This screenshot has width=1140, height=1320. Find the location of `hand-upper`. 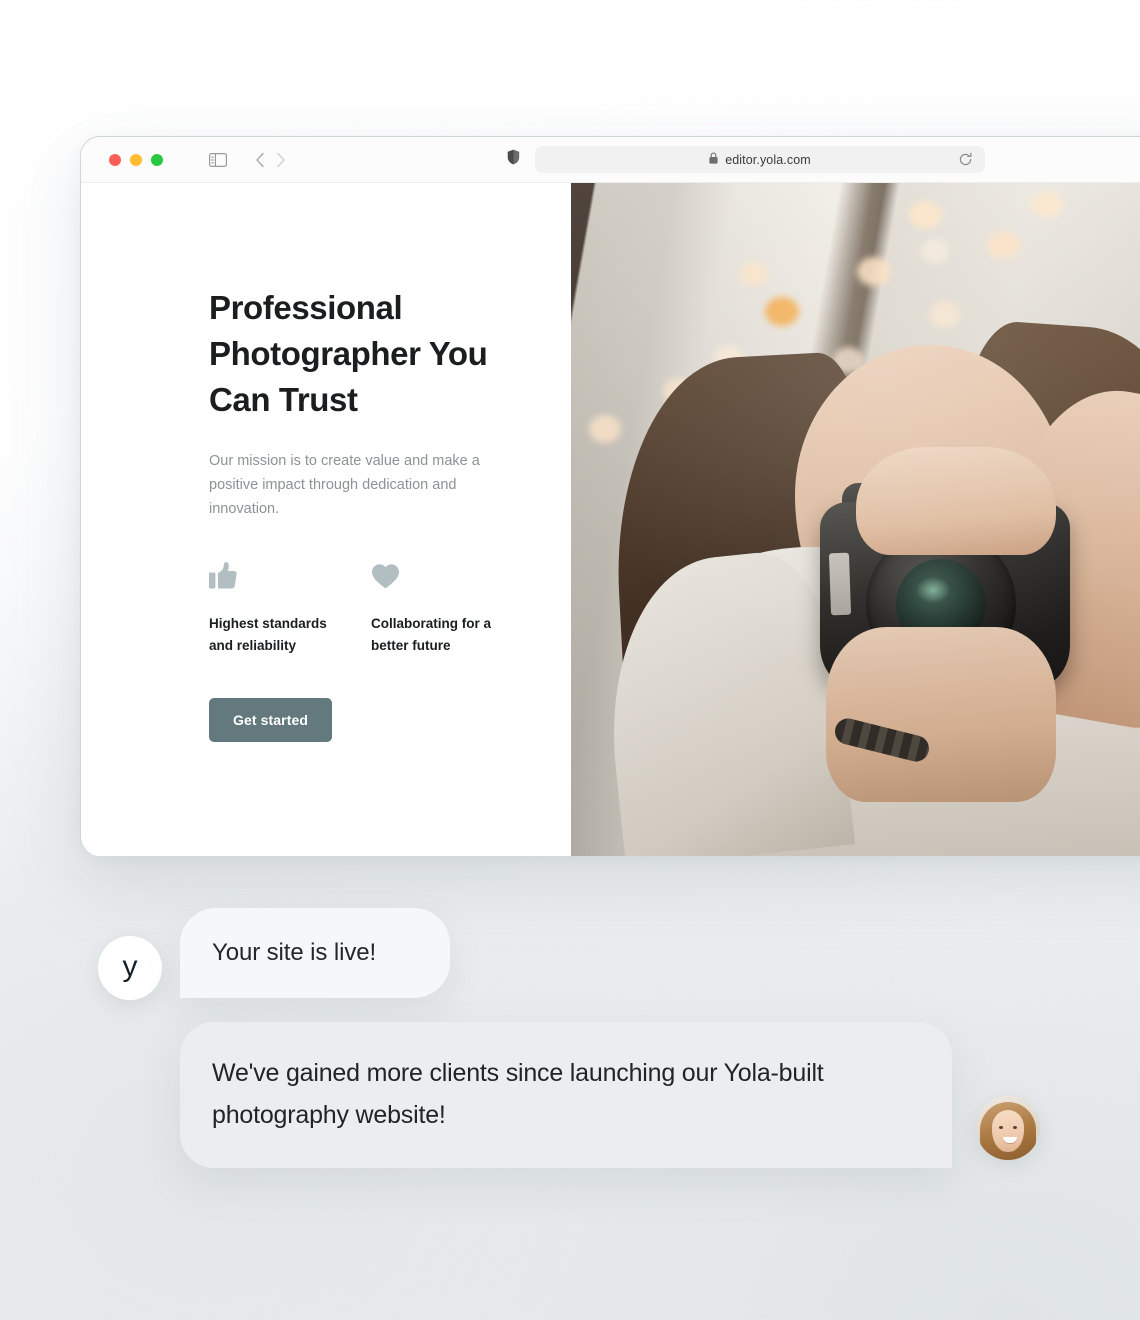

hand-upper is located at coordinates (956, 501).